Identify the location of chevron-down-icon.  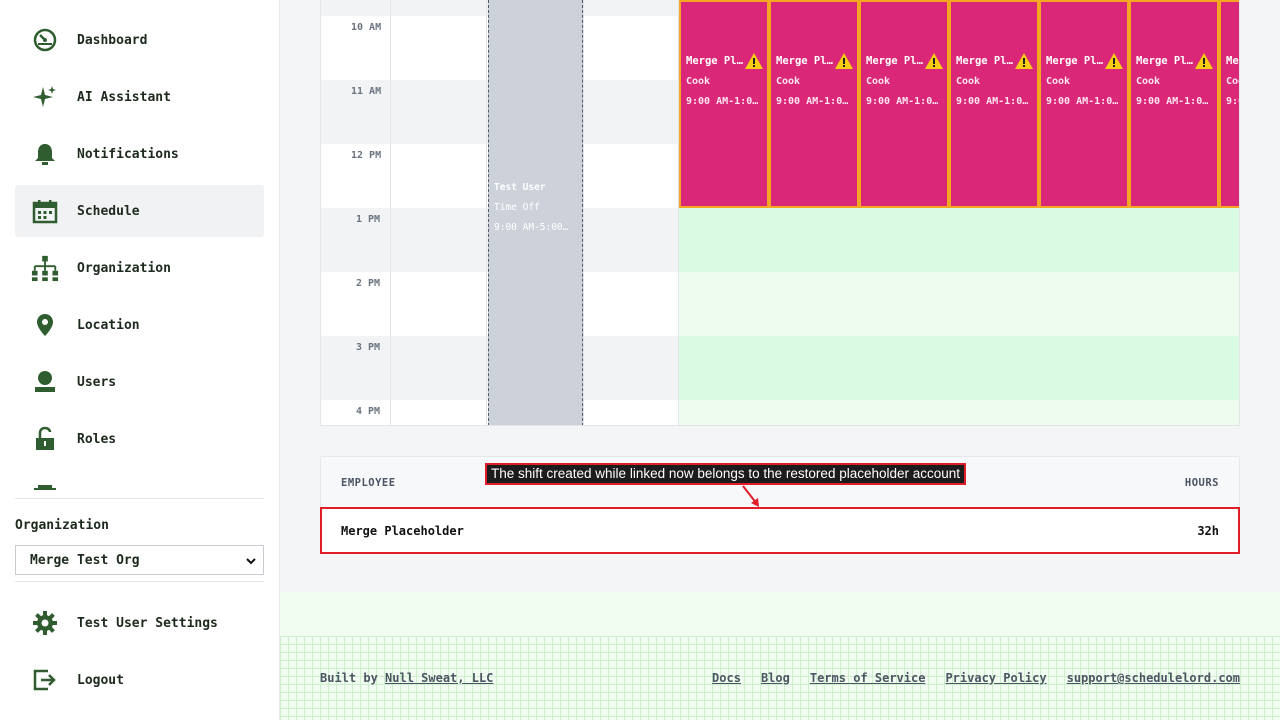
(251, 563).